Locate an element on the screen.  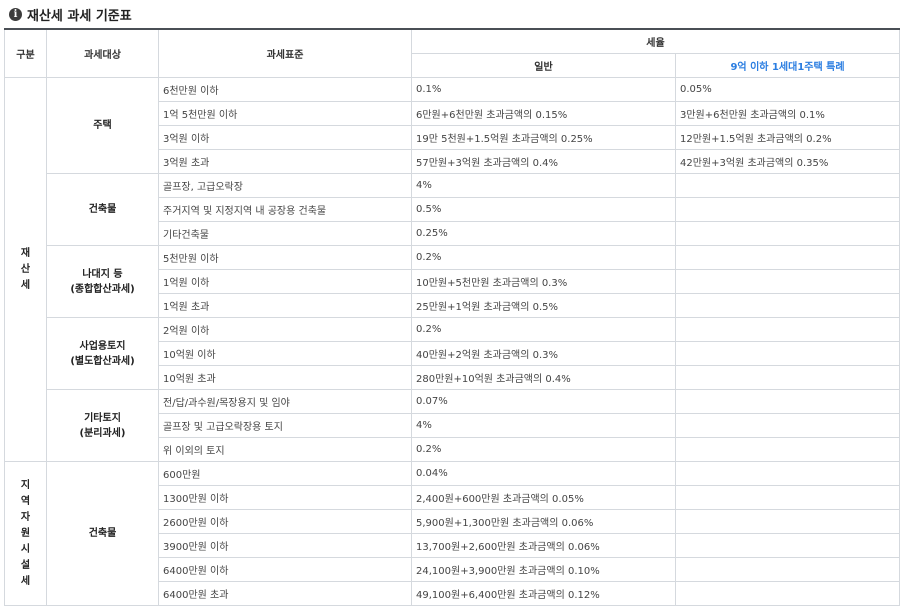
table-row: 기타토지 (분리과세) 전/답/과수원/목장용지 및 임야 0.07% is located at coordinates (452, 425).